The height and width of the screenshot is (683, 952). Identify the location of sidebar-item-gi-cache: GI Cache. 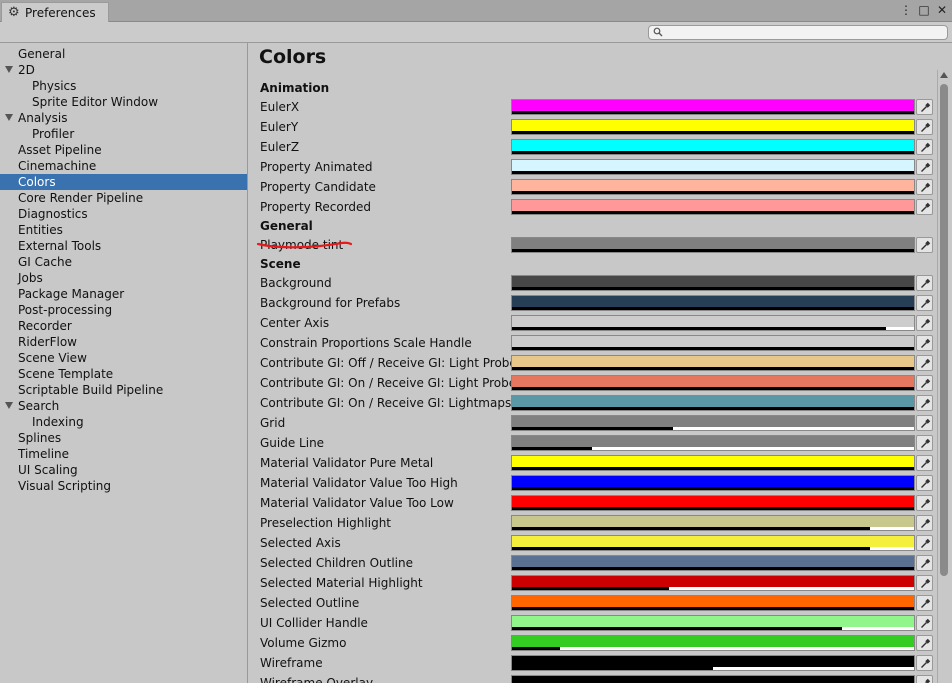
(123, 262).